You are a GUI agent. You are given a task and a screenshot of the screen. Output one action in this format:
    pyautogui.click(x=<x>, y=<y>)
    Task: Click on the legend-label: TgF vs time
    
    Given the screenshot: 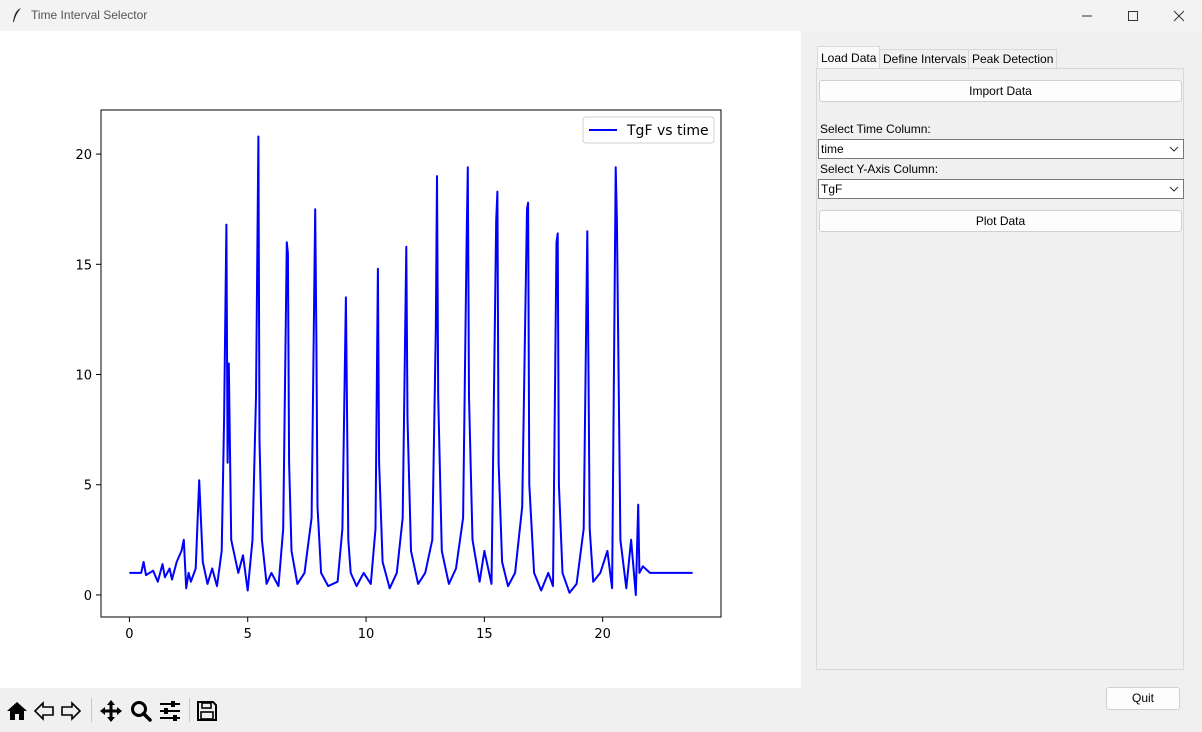 What is the action you would take?
    pyautogui.click(x=667, y=131)
    